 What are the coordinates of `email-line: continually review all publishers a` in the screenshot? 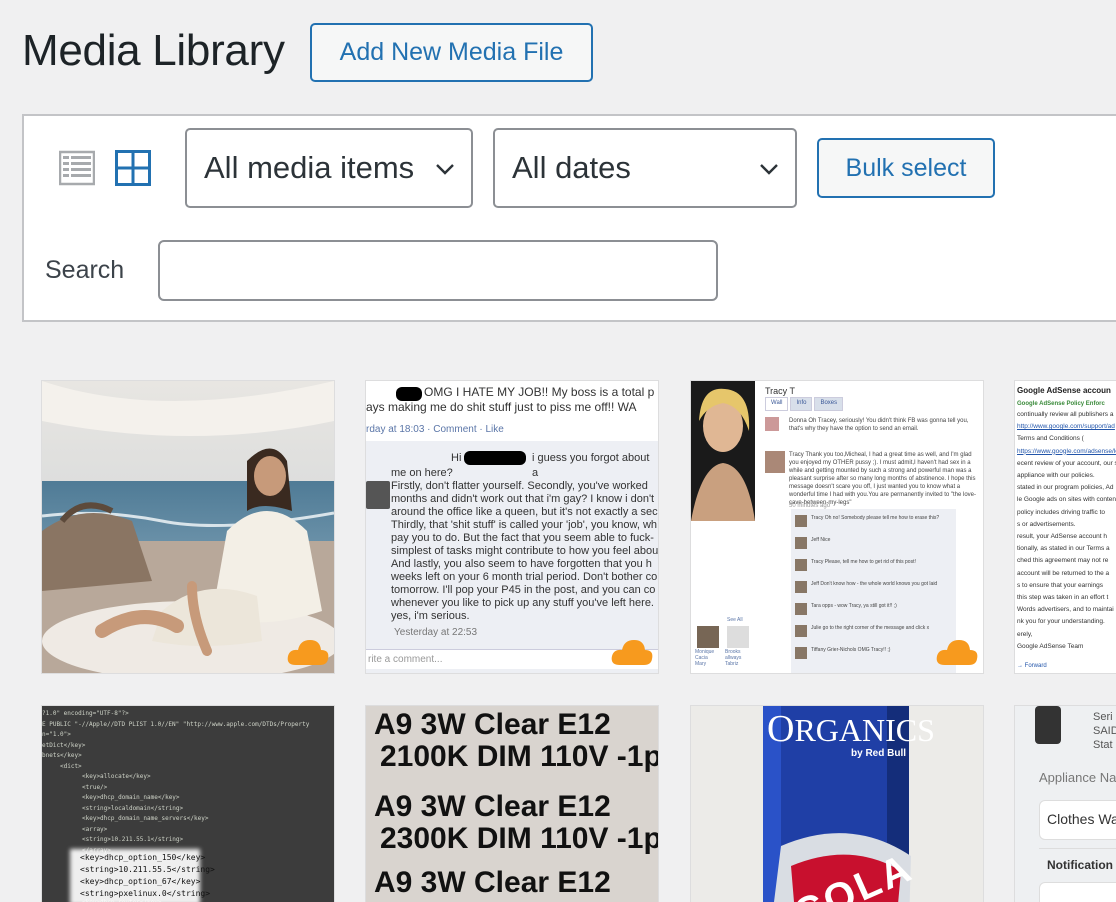 It's located at (1065, 414).